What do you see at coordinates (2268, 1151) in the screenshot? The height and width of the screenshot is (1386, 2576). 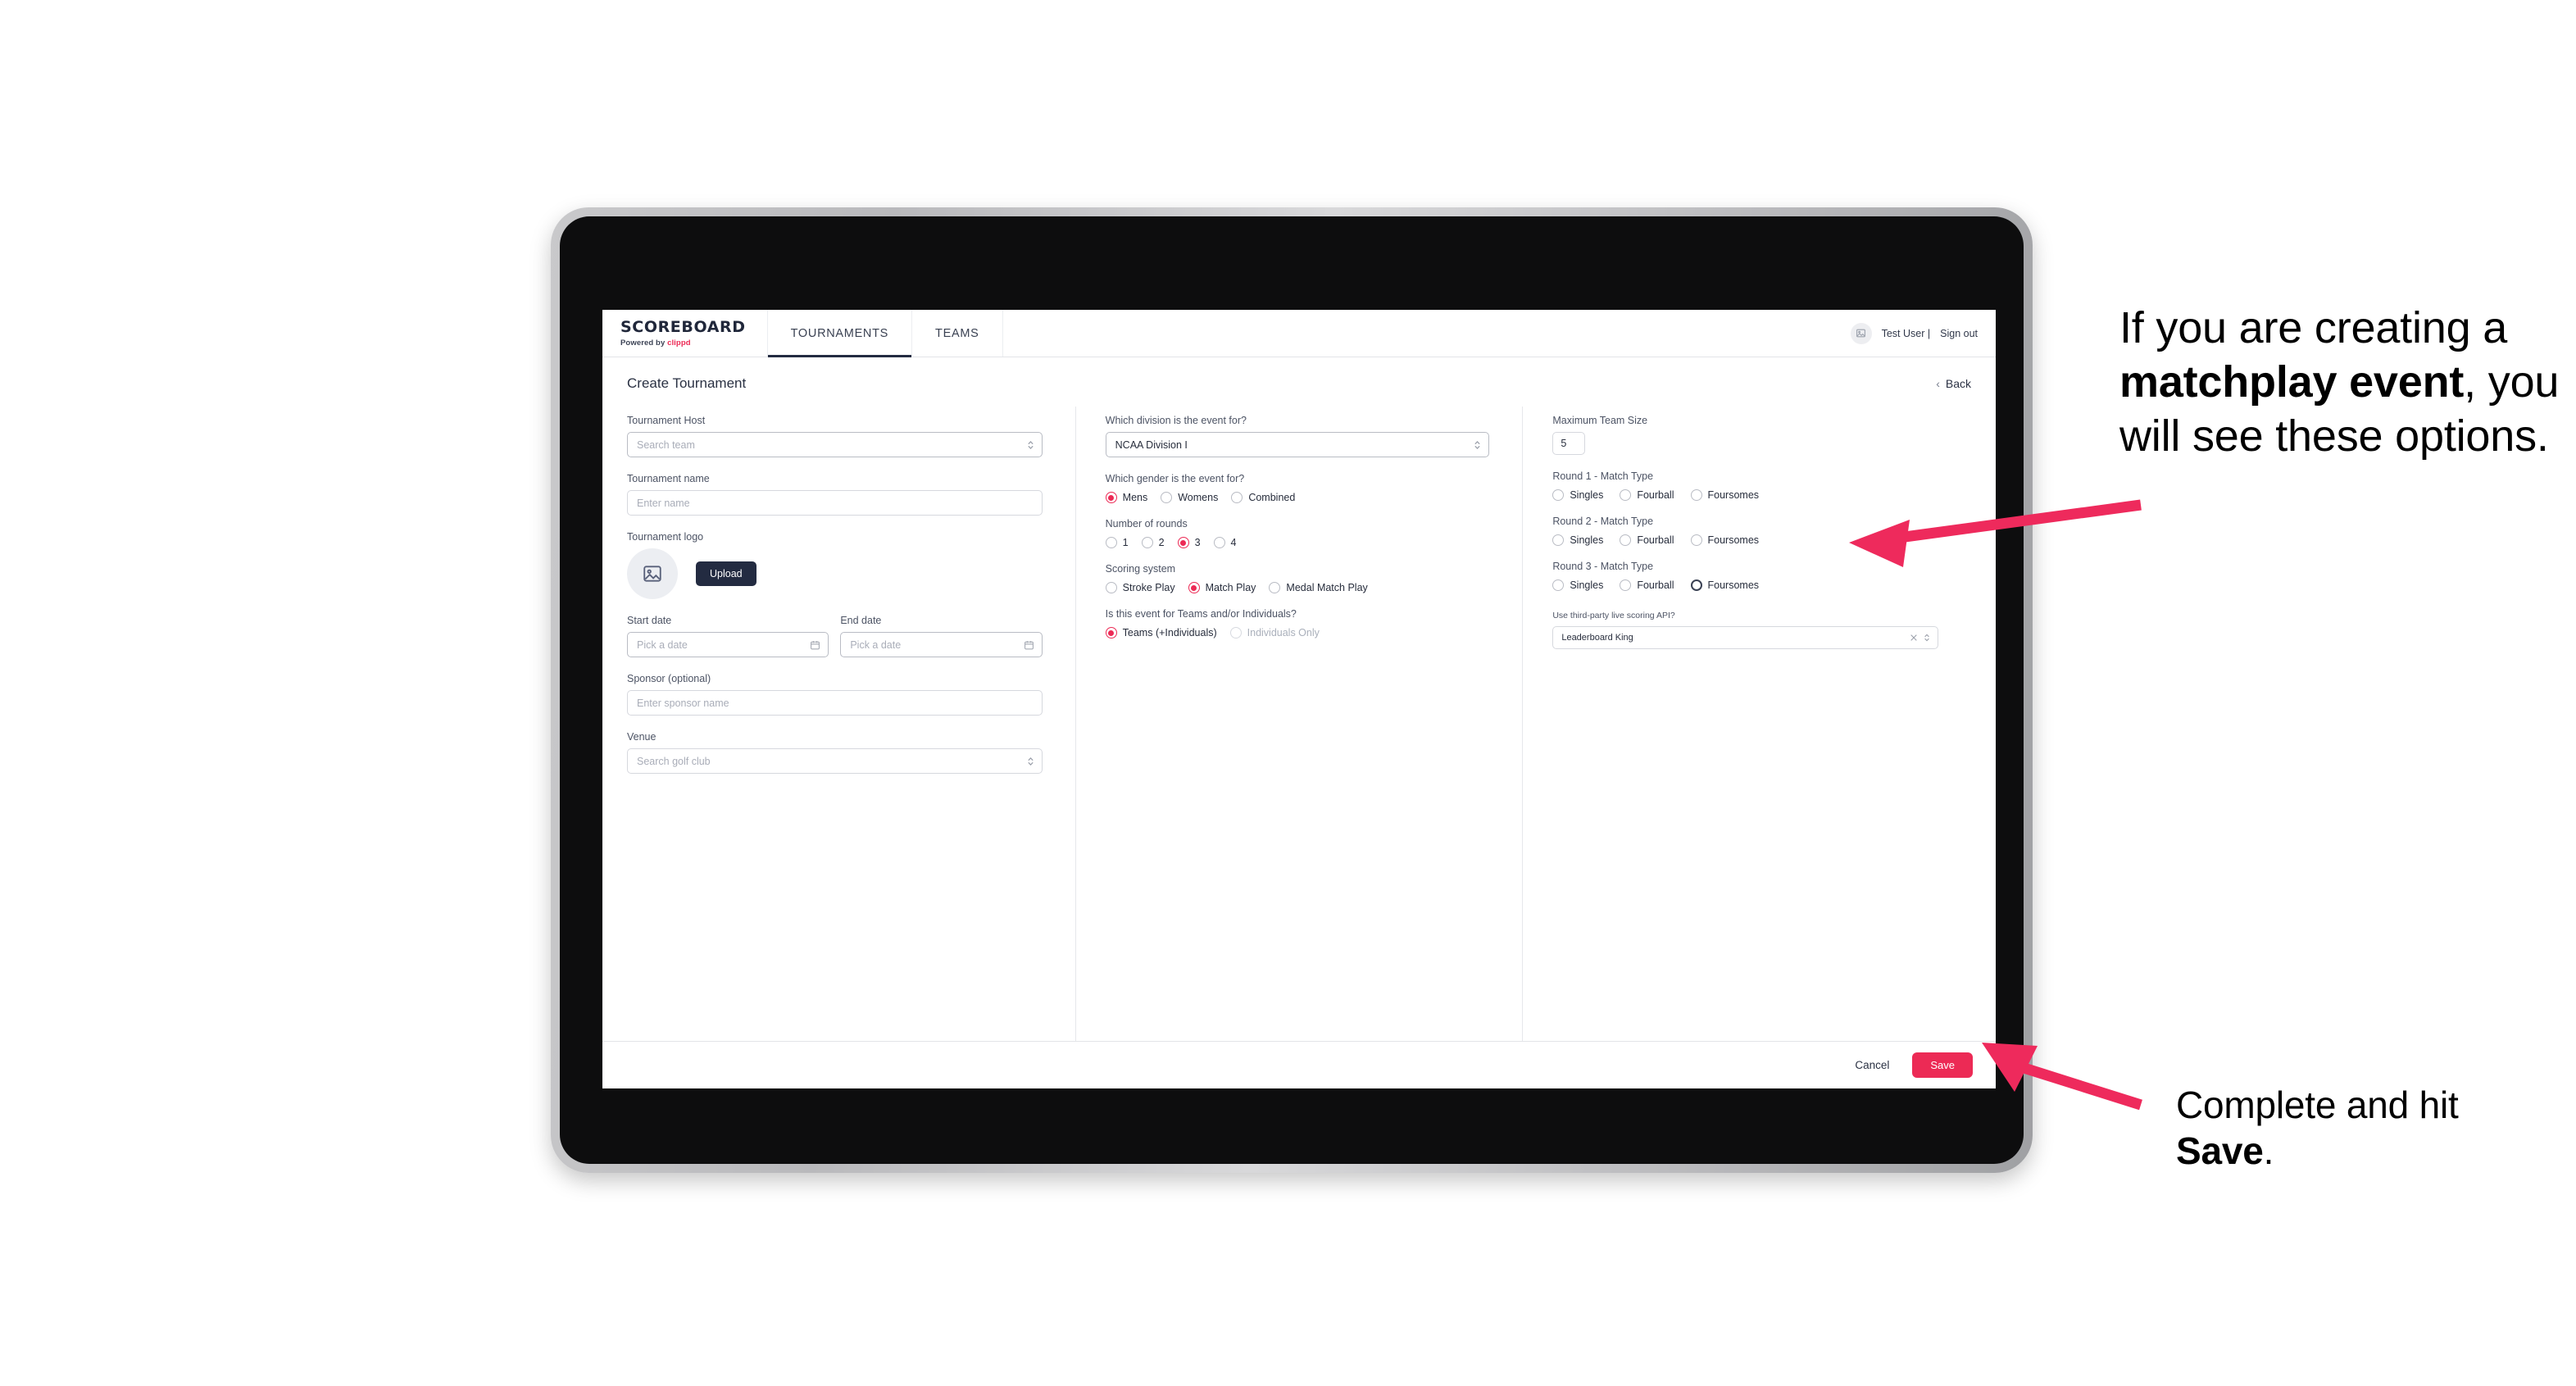 I see `annotation-bottom-part2: .` at bounding box center [2268, 1151].